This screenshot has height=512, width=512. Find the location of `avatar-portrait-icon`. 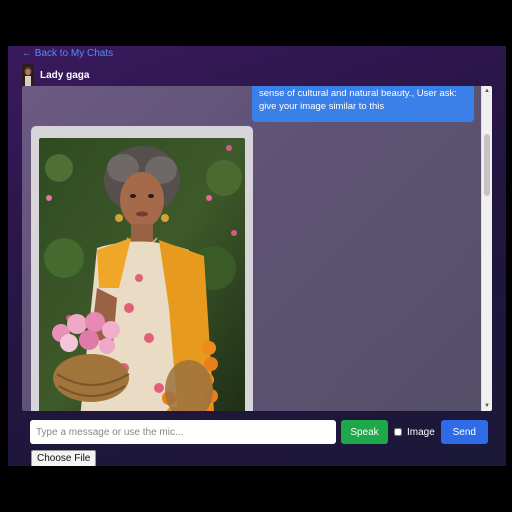

avatar-portrait-icon is located at coordinates (28, 75).